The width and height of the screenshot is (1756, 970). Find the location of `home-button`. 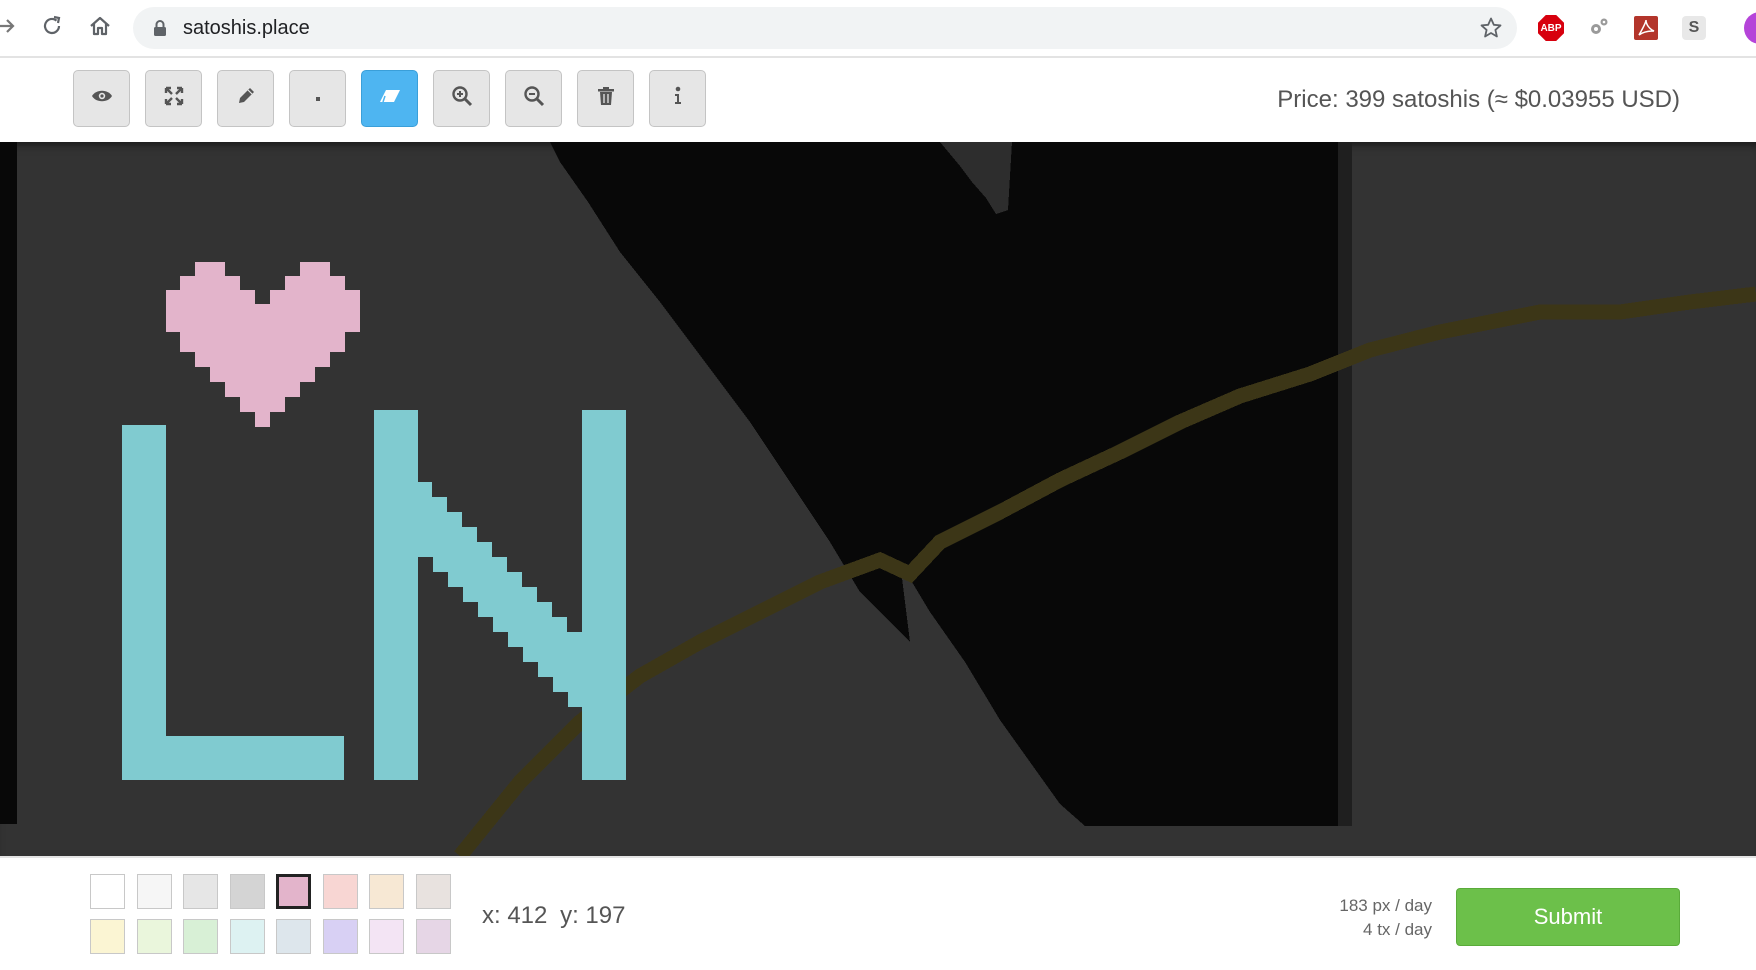

home-button is located at coordinates (100, 28).